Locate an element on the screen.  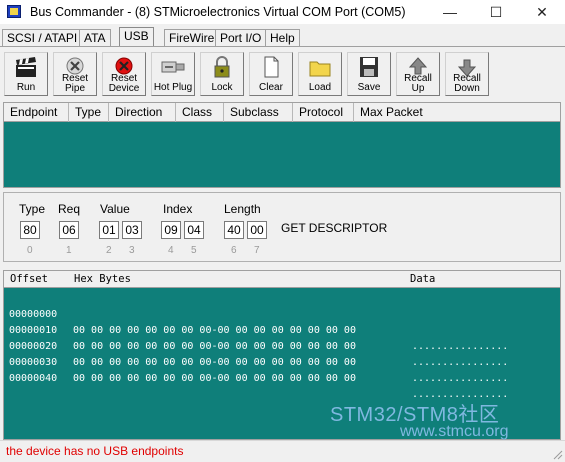
setup-byte-1-field: 06 is located at coordinates (69, 230).